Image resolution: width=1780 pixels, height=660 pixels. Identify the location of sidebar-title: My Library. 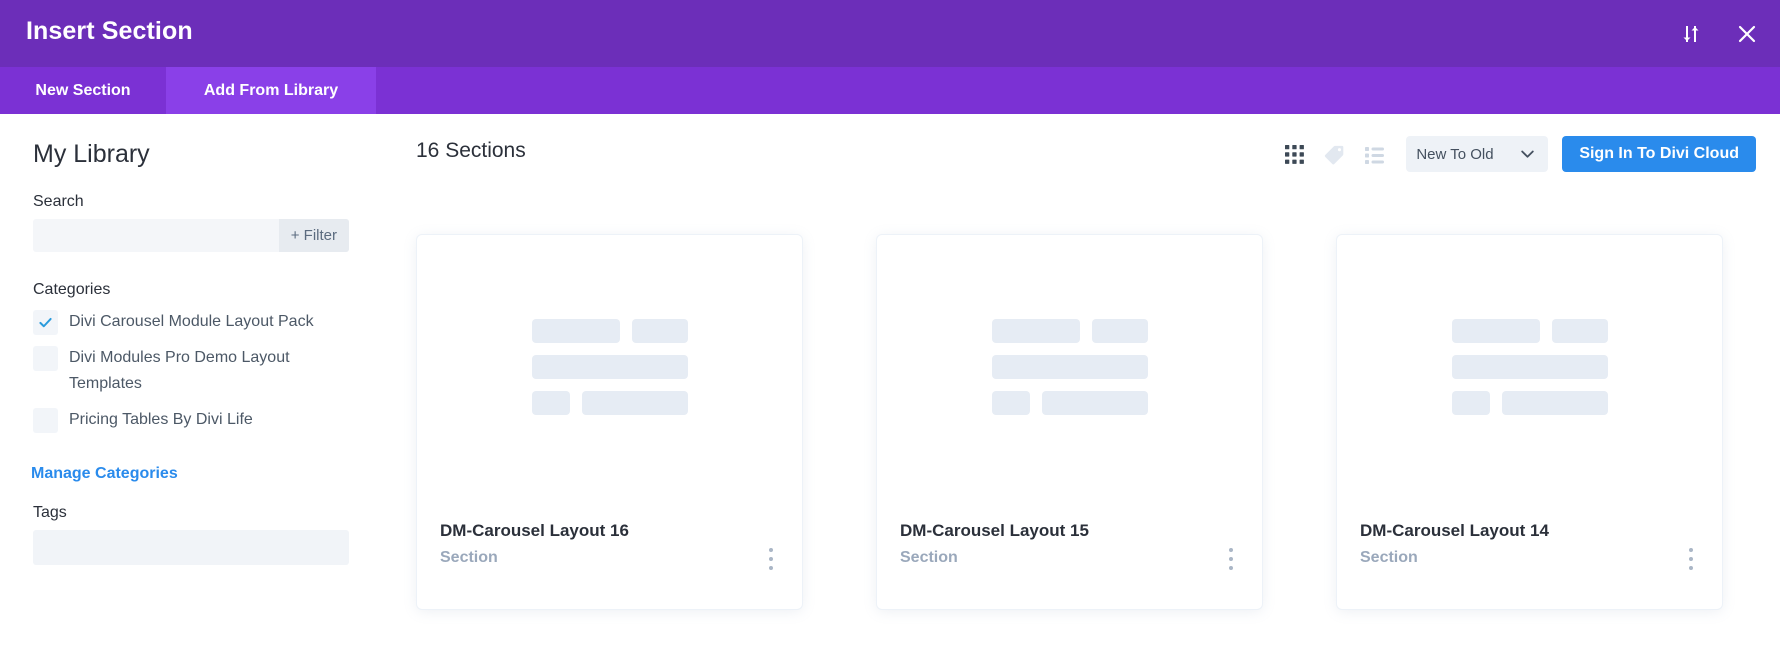
(91, 154).